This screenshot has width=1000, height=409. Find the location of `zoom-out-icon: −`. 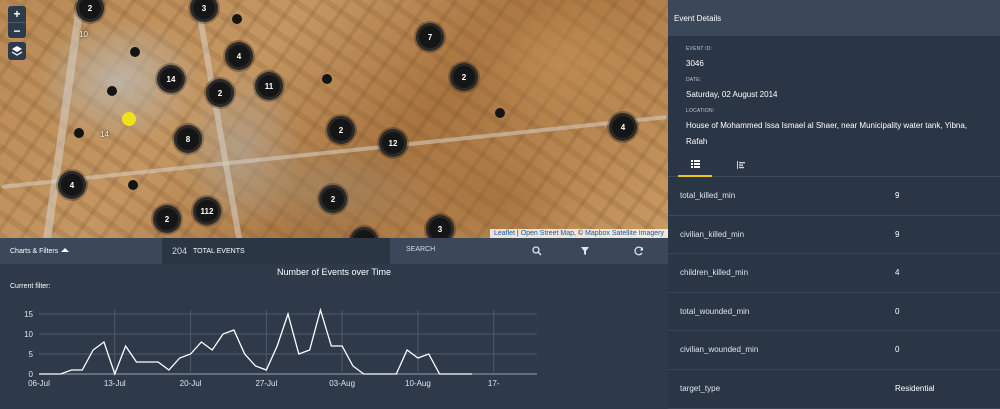

zoom-out-icon: − is located at coordinates (17, 30).